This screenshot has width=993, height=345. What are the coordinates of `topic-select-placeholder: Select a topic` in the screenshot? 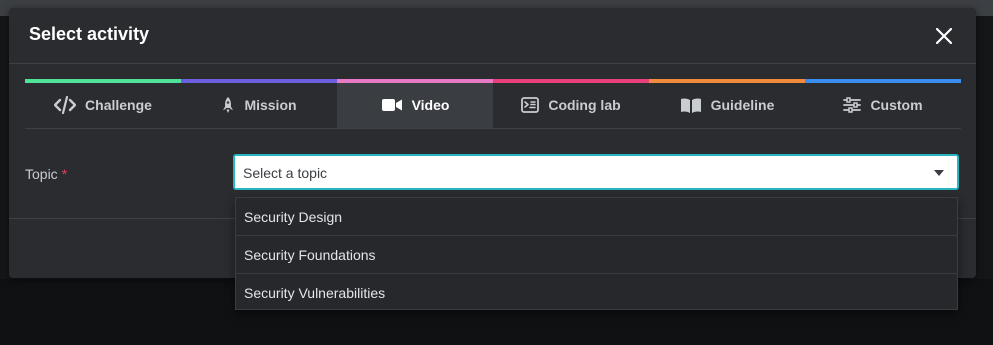 It's located at (285, 173).